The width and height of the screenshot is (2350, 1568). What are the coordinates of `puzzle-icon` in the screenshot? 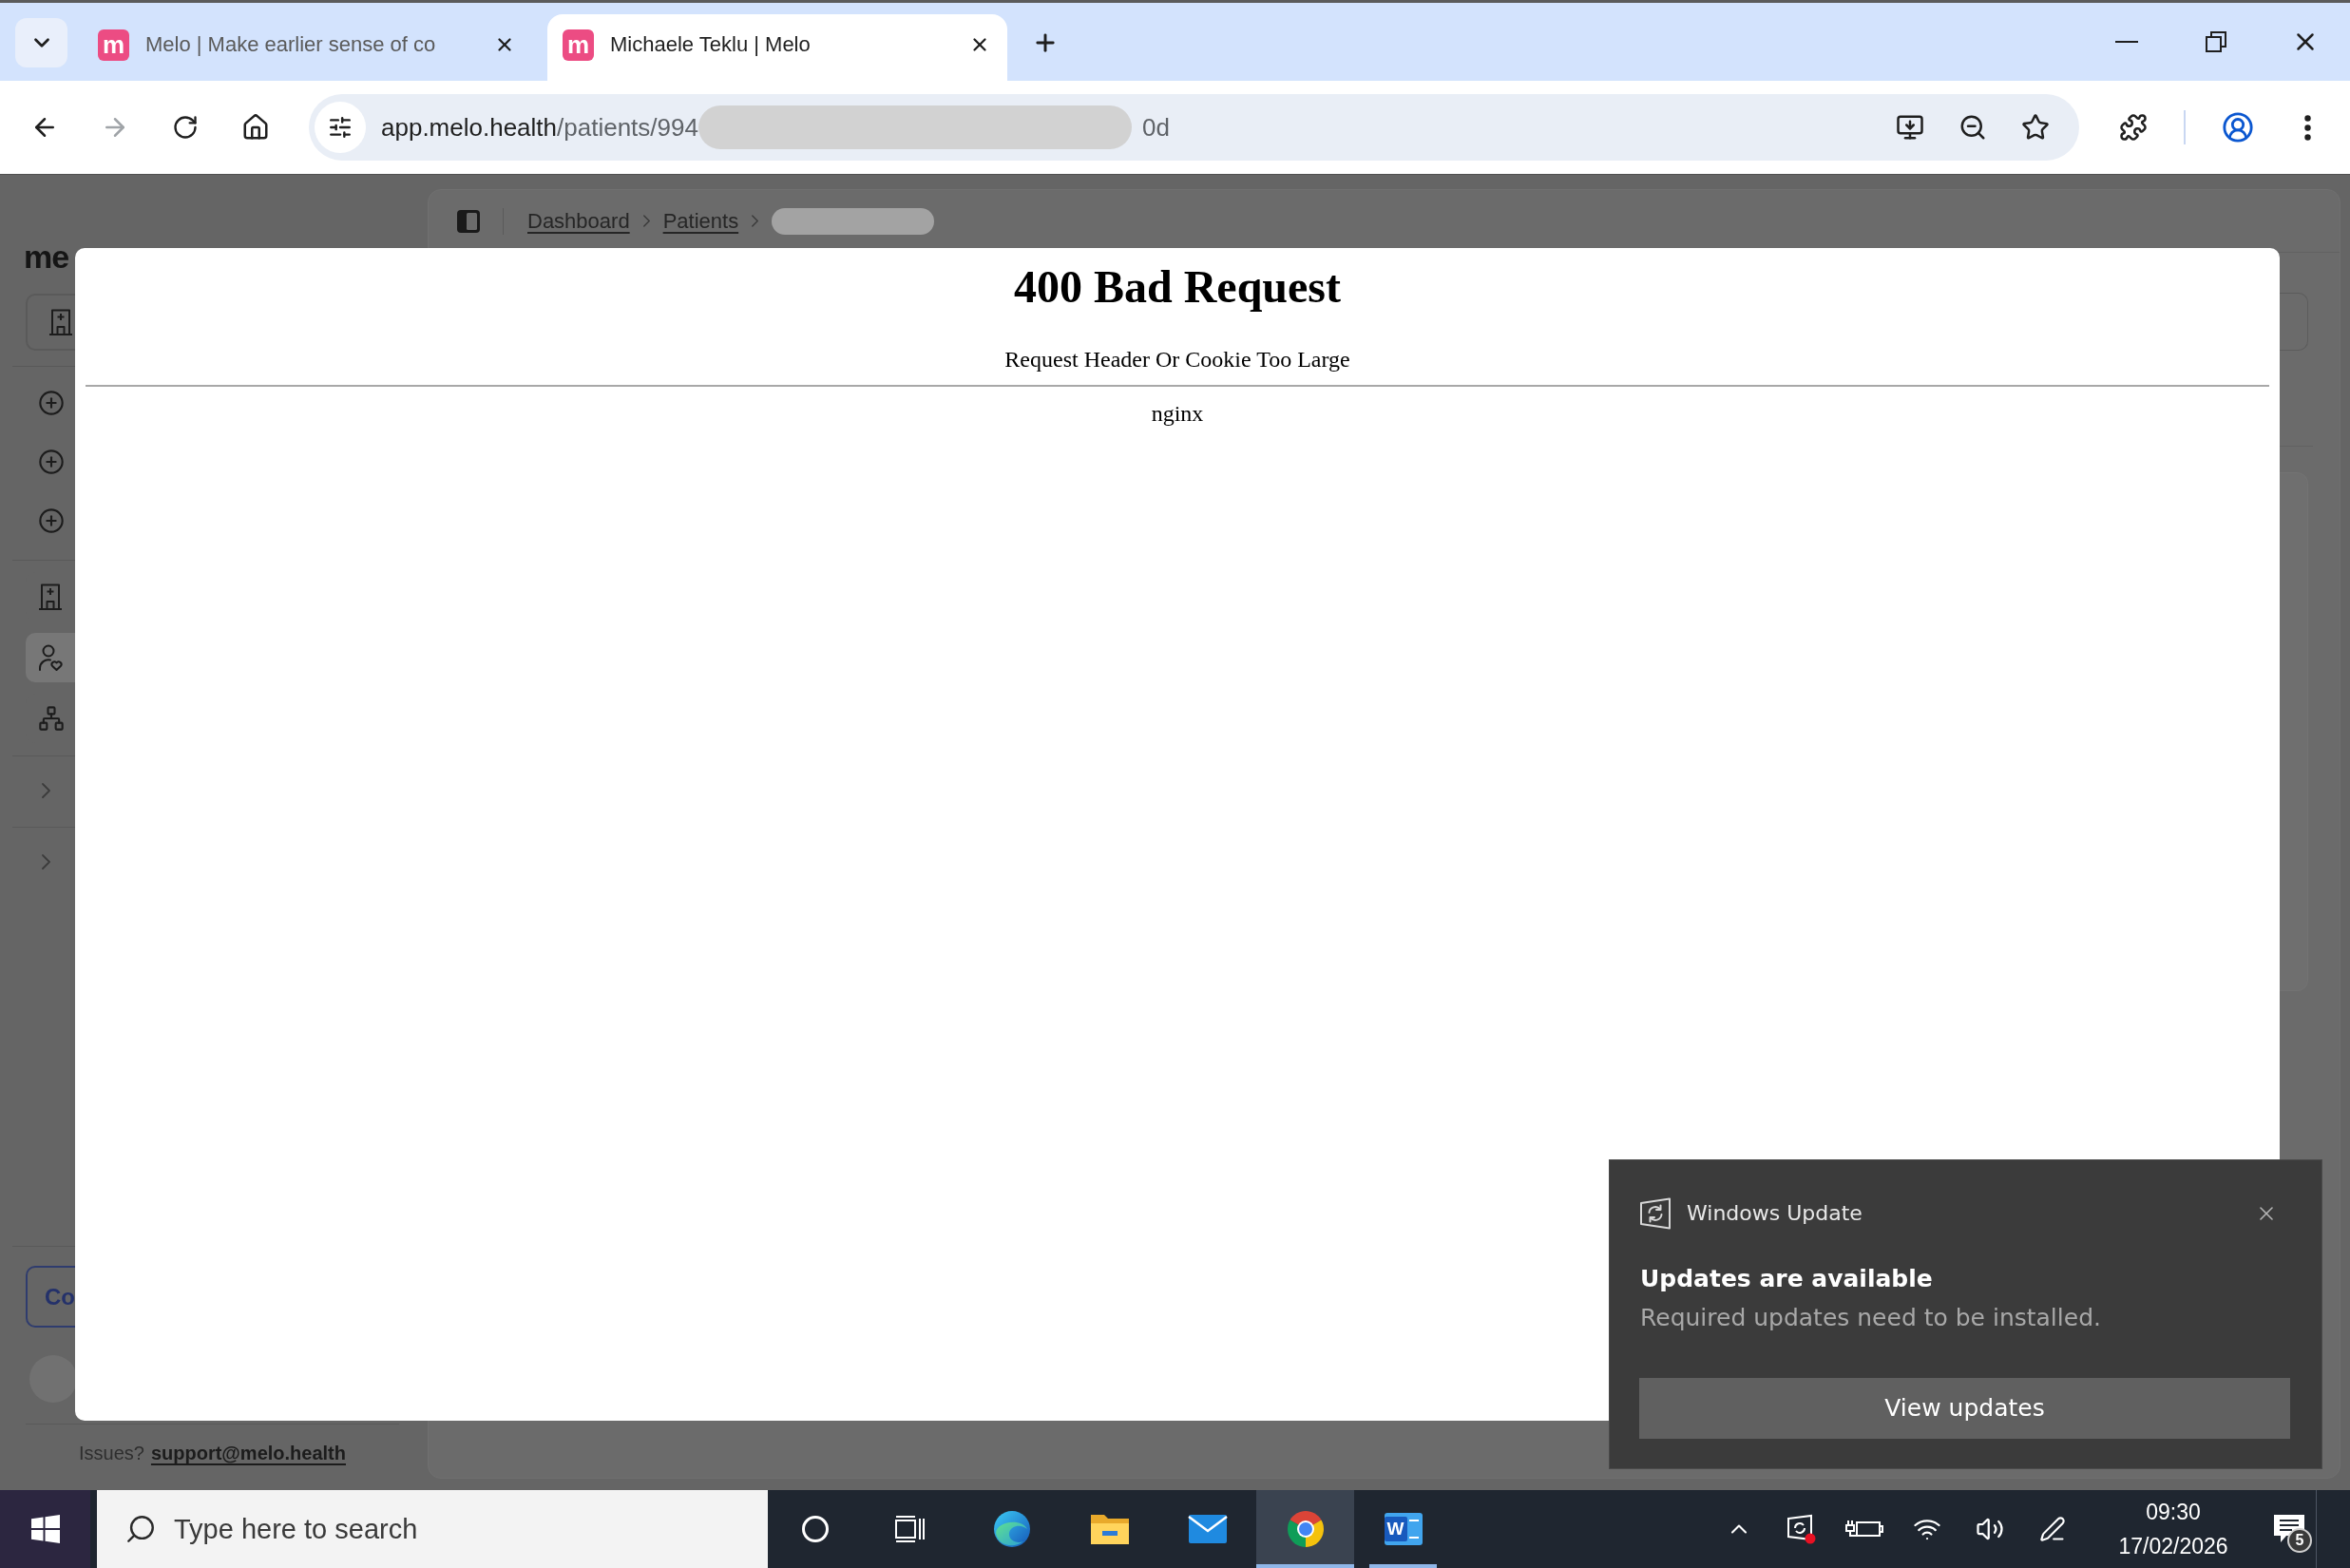 It's located at (2133, 128).